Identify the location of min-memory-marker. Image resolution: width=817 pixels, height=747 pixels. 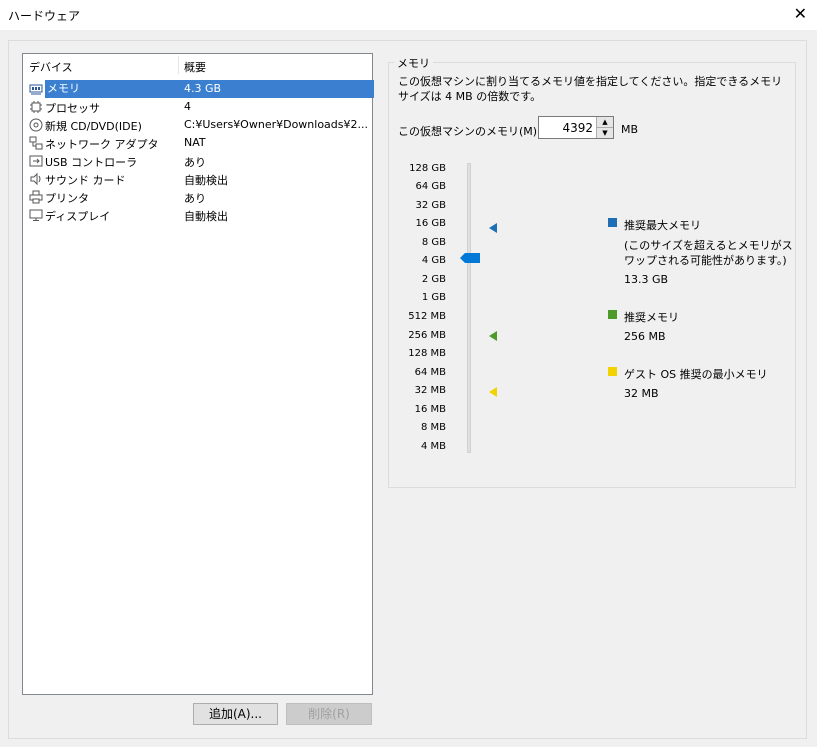
(493, 392).